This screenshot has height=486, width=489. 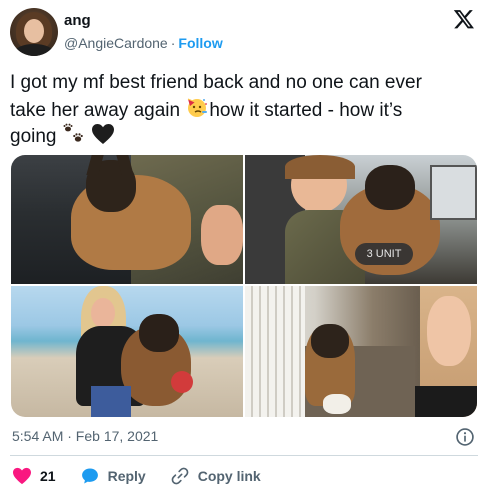 I want to click on like-count: 21, so click(x=48, y=476).